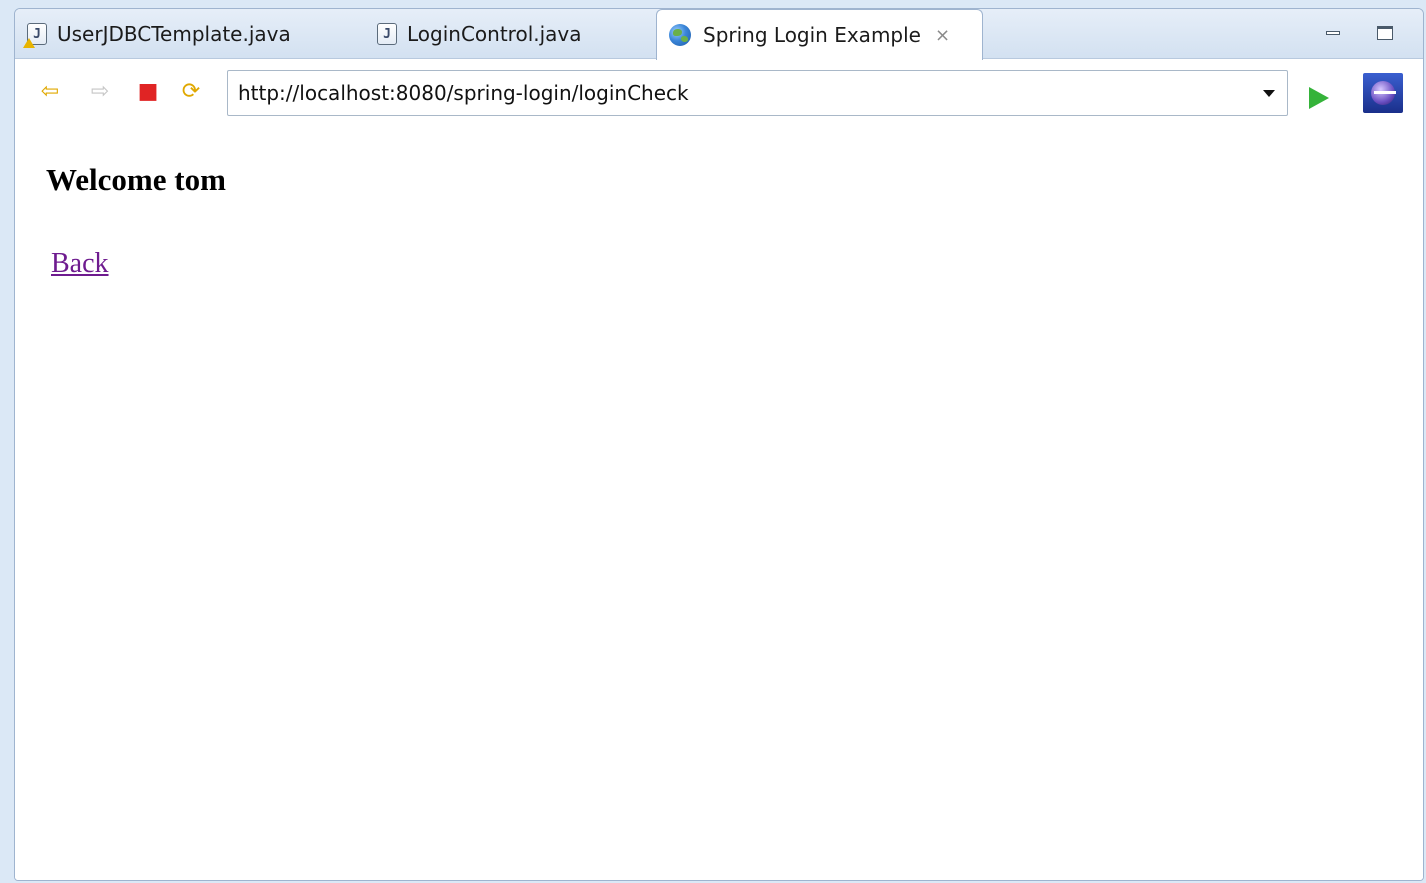  Describe the element at coordinates (174, 34) in the screenshot. I see `tab-label: UserJDBCTemplate.java` at that location.